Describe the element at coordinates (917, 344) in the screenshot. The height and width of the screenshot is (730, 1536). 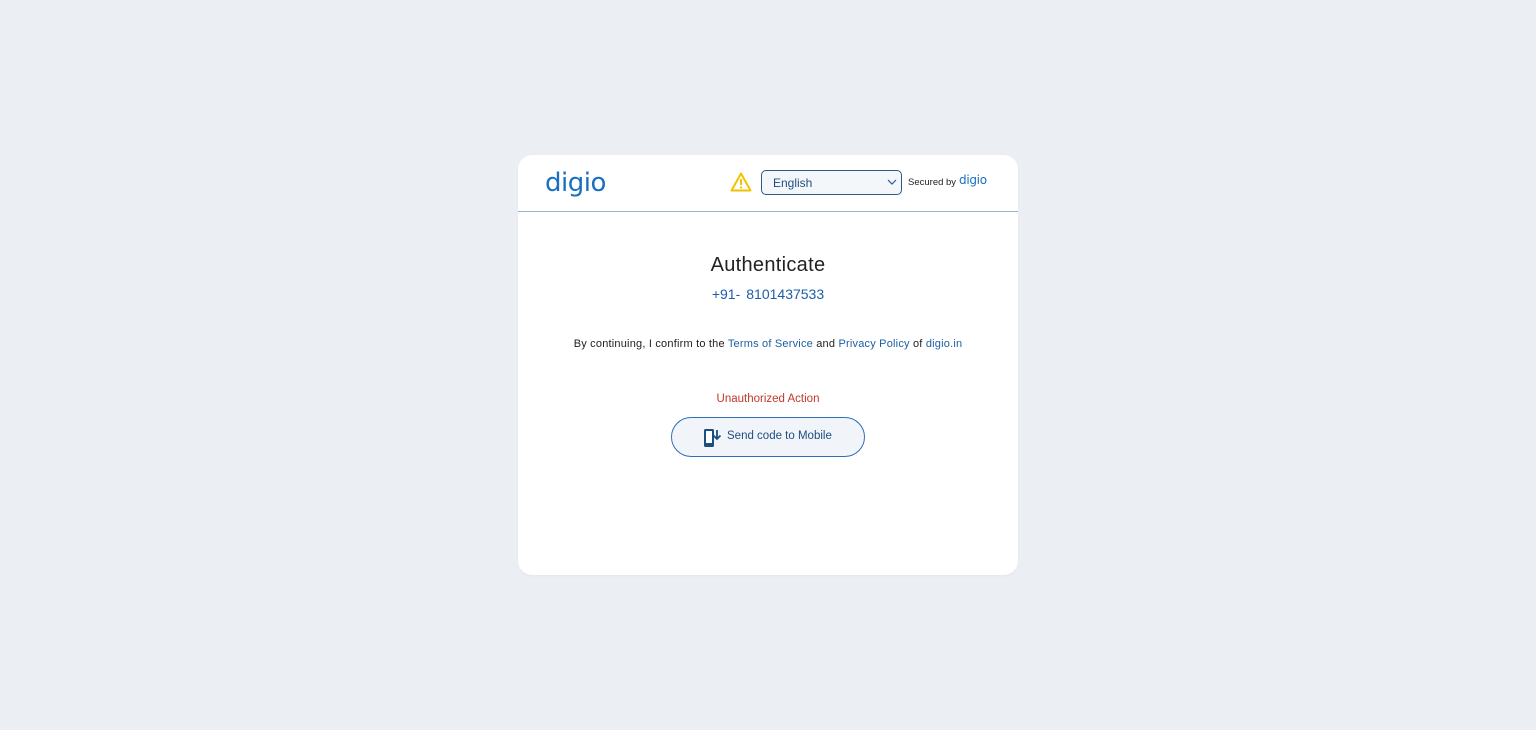
I see `consent-of: of` at that location.